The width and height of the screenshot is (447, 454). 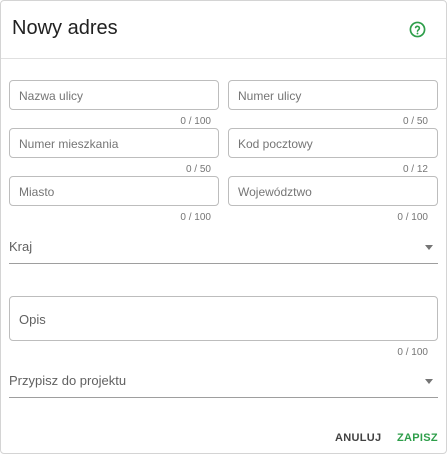 I want to click on help-icon, so click(x=417, y=29).